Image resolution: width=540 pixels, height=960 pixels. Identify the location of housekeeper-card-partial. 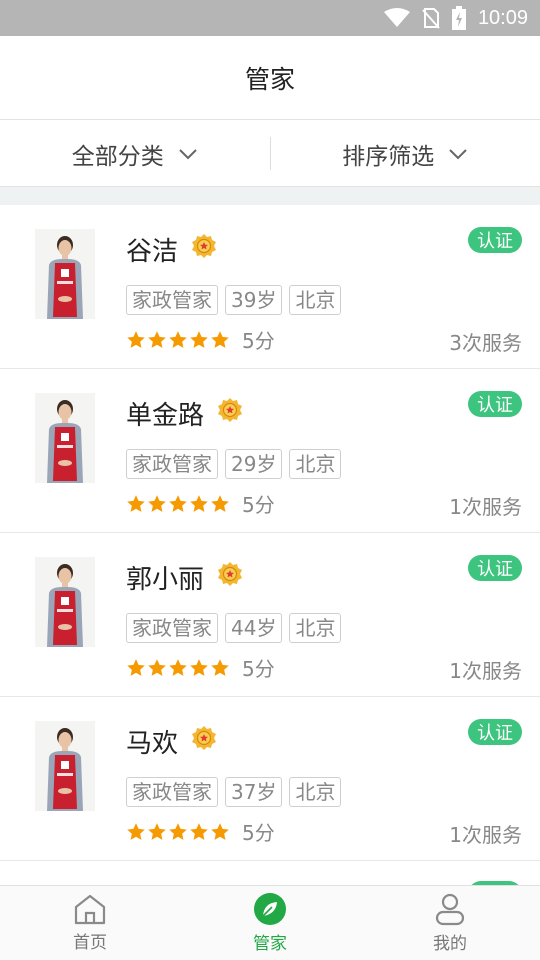
(270, 873).